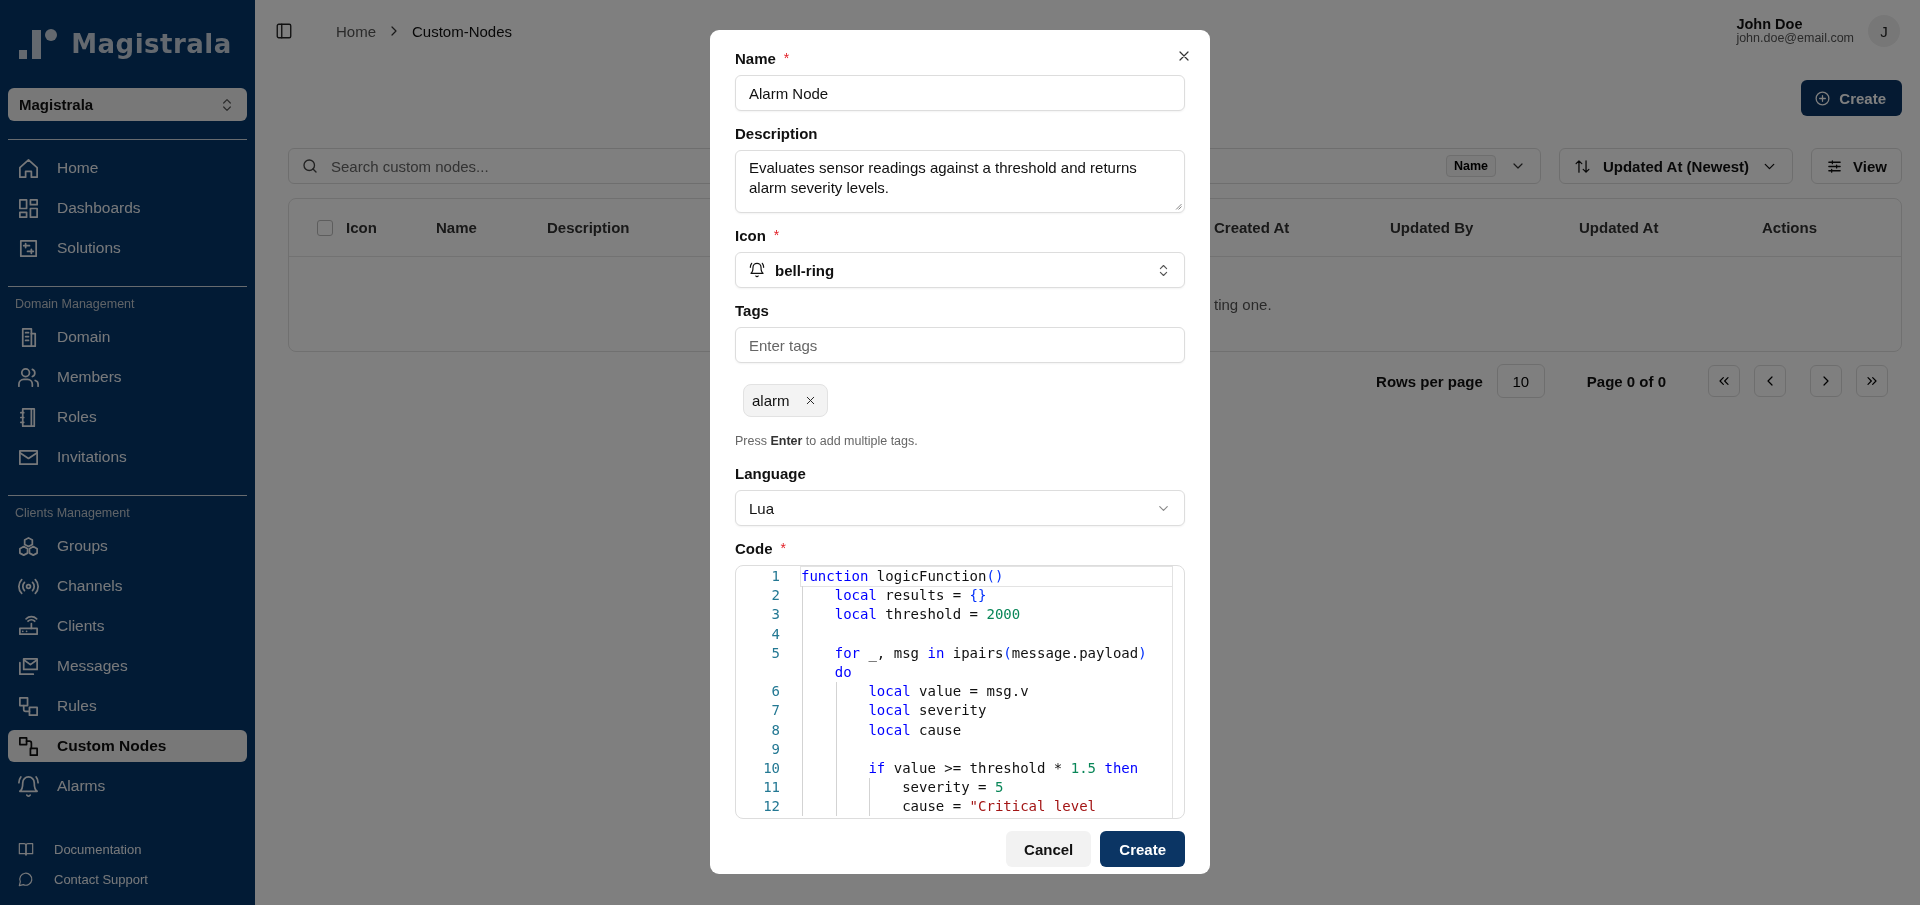 The image size is (1920, 905). I want to click on workflow-icon, so click(28, 706).